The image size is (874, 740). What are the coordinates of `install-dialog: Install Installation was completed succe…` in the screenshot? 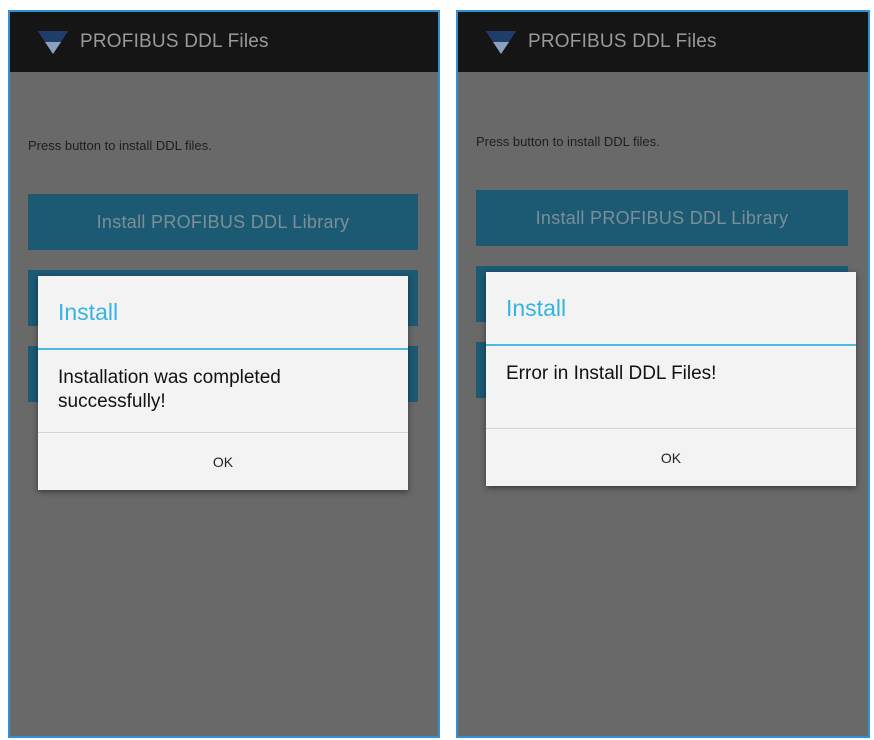 It's located at (223, 383).